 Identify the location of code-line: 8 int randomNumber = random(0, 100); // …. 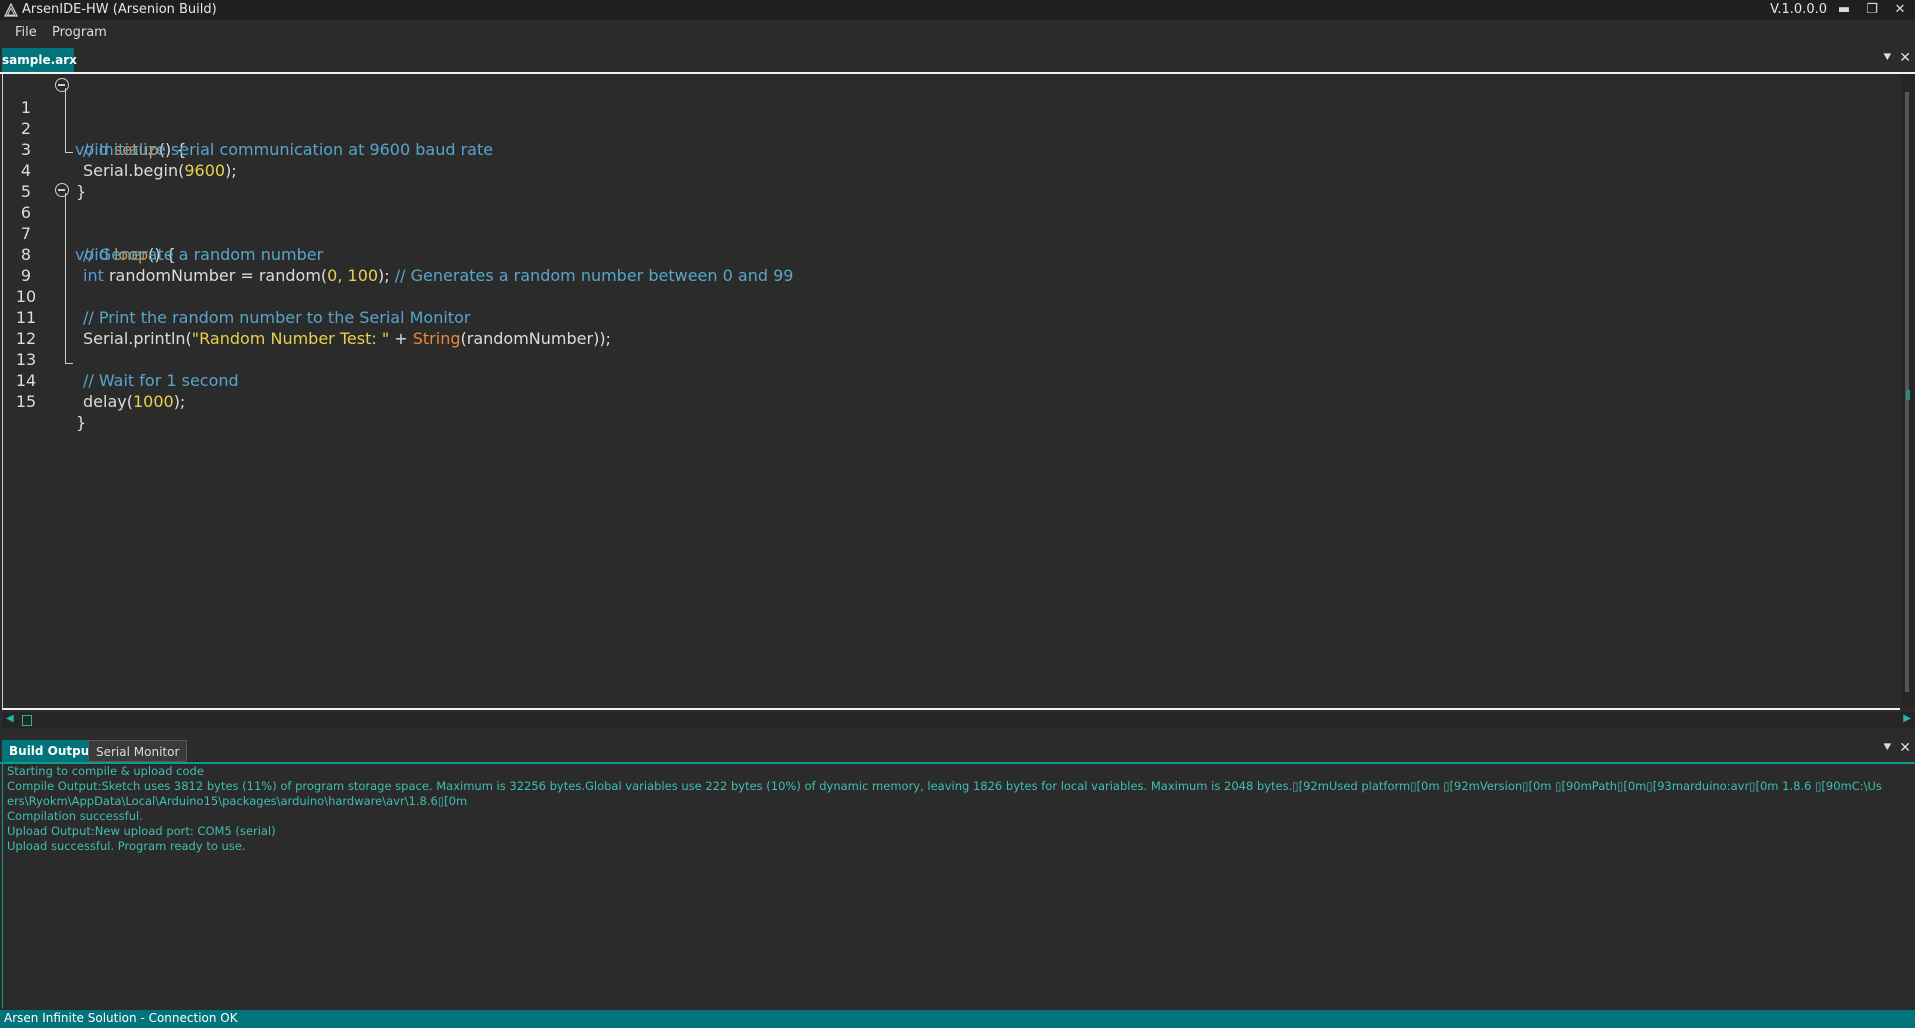
(948, 254).